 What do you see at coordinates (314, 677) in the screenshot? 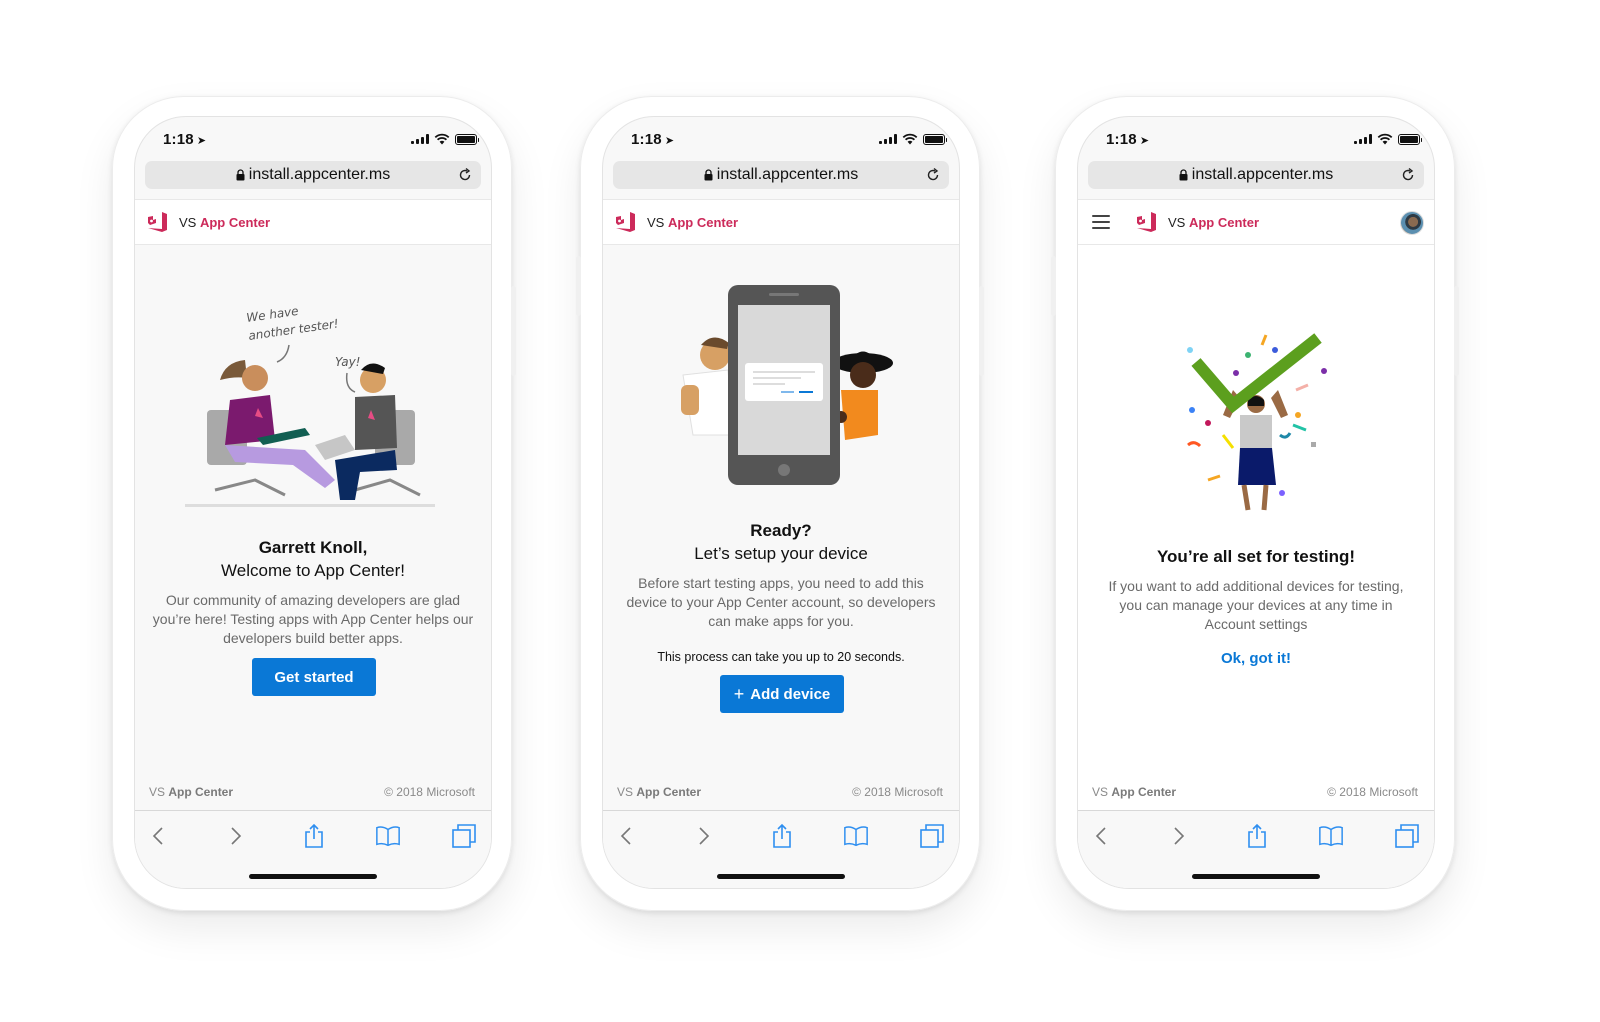
I see `get-started-button: Get started` at bounding box center [314, 677].